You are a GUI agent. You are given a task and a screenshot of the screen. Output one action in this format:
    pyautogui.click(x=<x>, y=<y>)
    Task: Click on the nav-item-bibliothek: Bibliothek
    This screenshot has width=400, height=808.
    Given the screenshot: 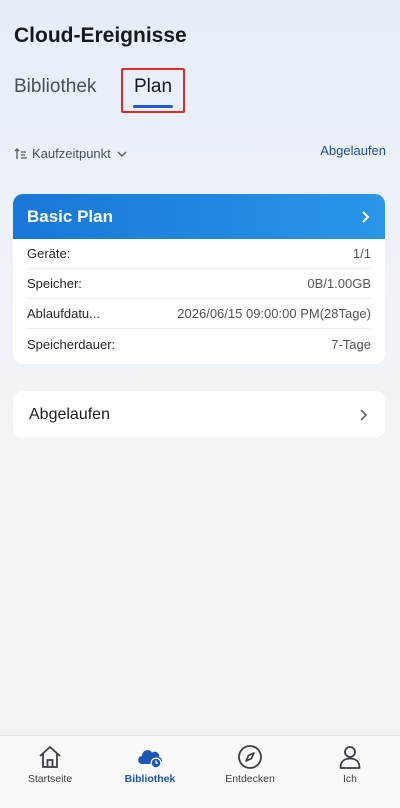 What is the action you would take?
    pyautogui.click(x=150, y=772)
    